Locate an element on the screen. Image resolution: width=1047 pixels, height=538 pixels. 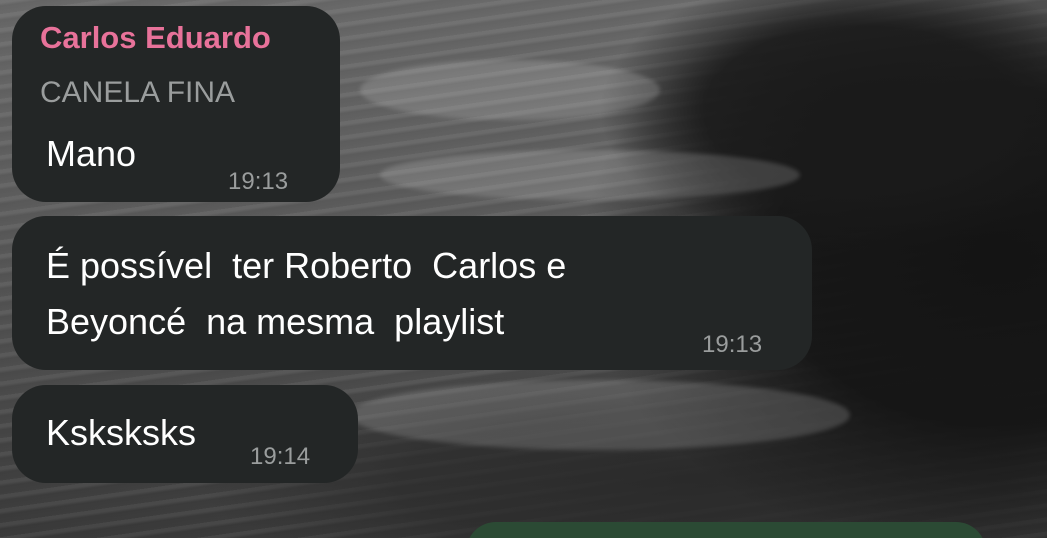
message-text: Beyoncé na mesma playlist is located at coordinates (275, 321).